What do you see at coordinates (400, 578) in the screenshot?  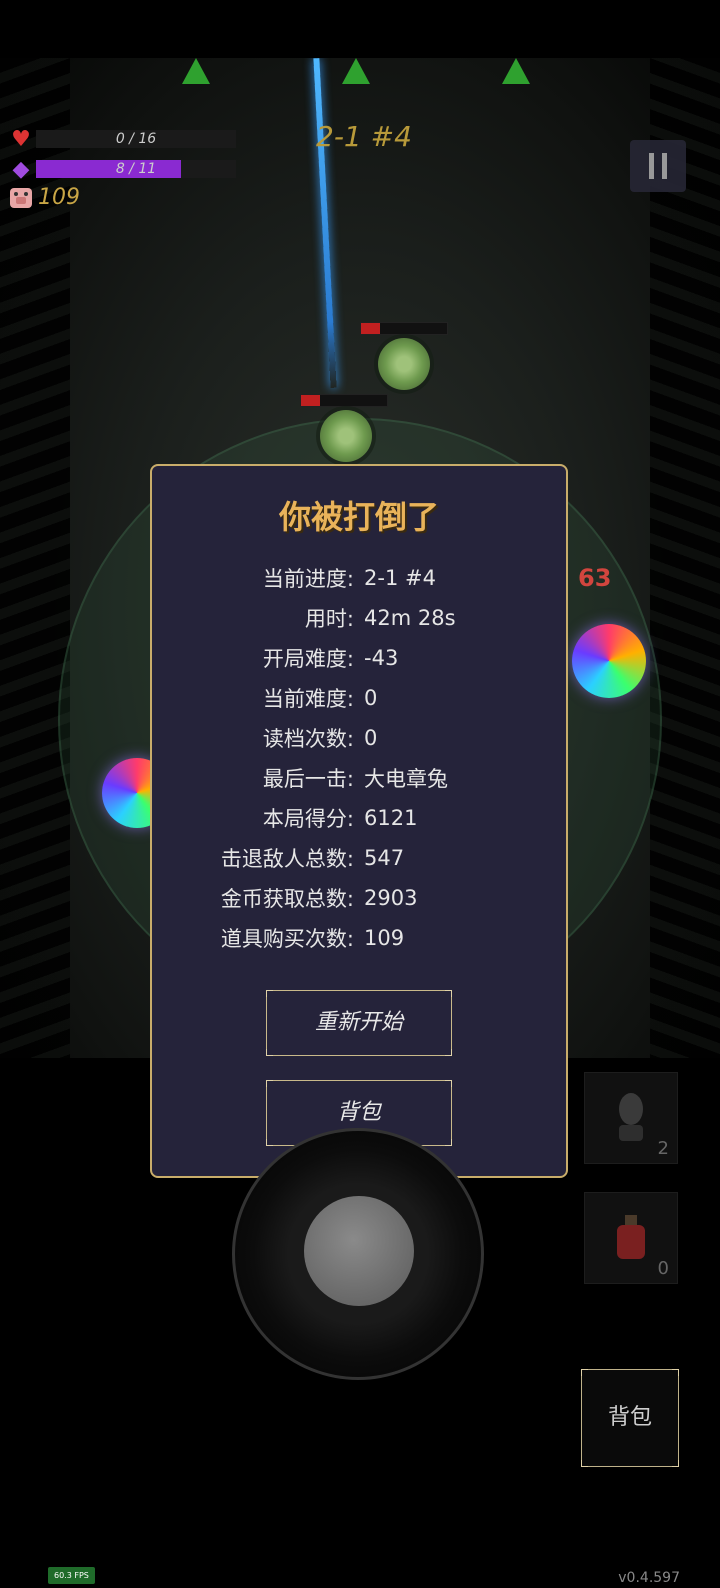 I see `stat-value: 2-1 #4` at bounding box center [400, 578].